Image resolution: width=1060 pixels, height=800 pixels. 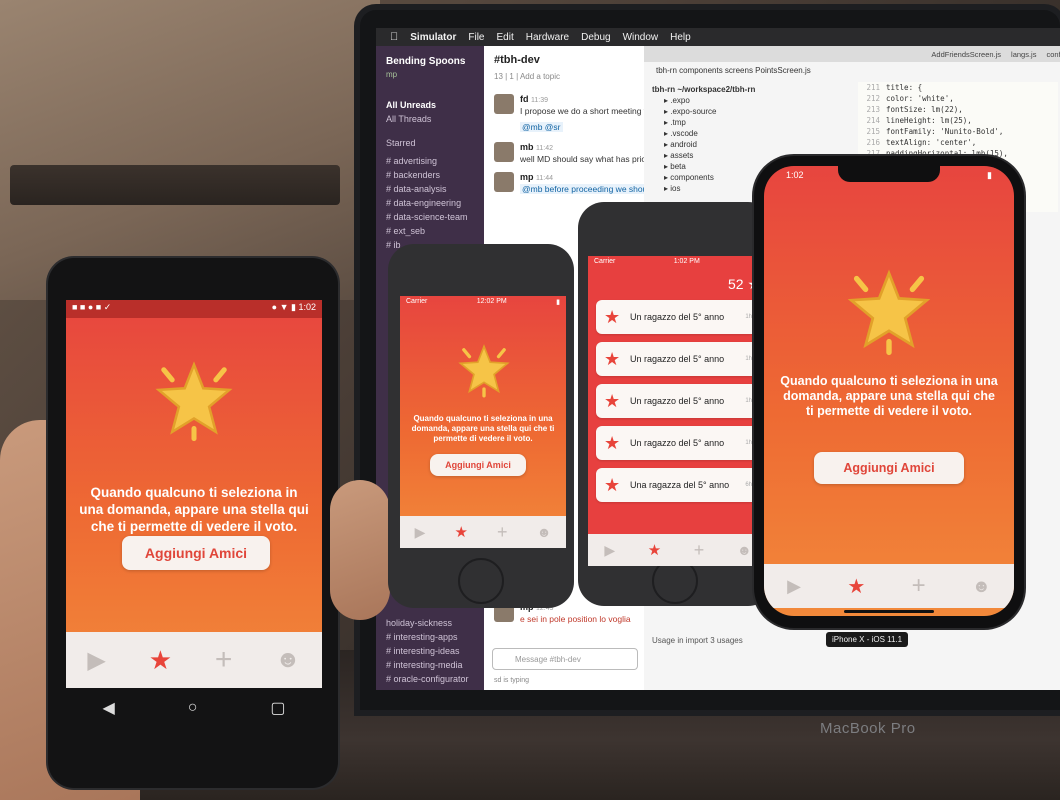 I want to click on tree-folder: ▸ .expo, so click(x=750, y=100).